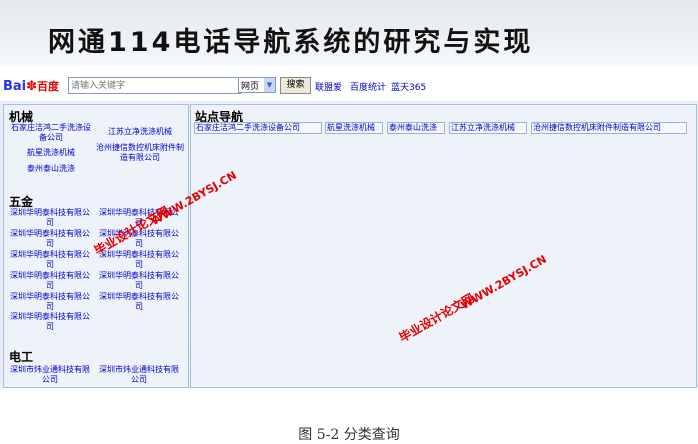 The image size is (698, 444). I want to click on search-button: 搜索, so click(295, 85).